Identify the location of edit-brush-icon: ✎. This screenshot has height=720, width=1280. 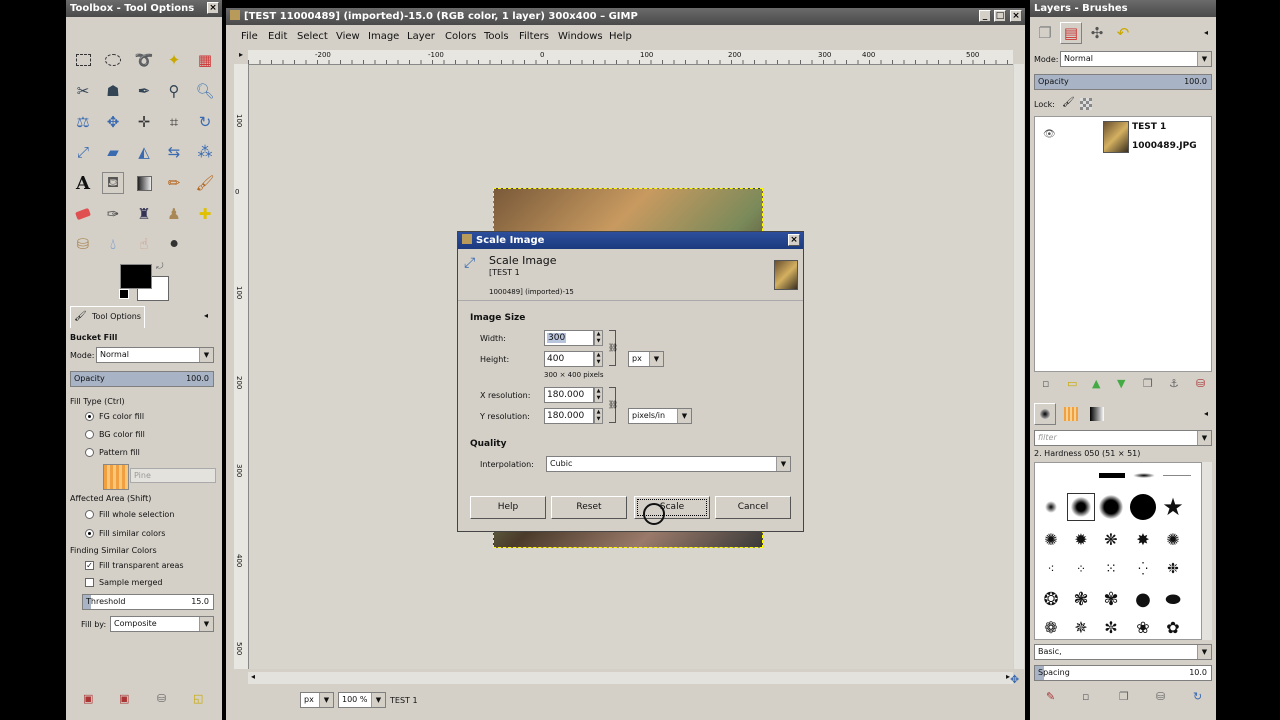
(1050, 696).